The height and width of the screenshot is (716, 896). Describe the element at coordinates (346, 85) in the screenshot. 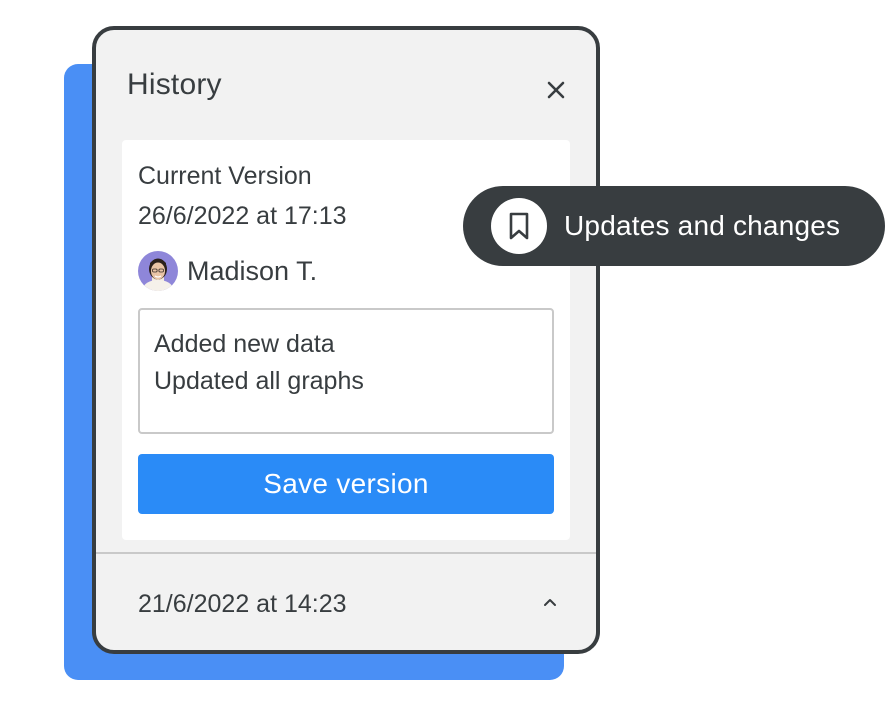

I see `panel-header: History` at that location.